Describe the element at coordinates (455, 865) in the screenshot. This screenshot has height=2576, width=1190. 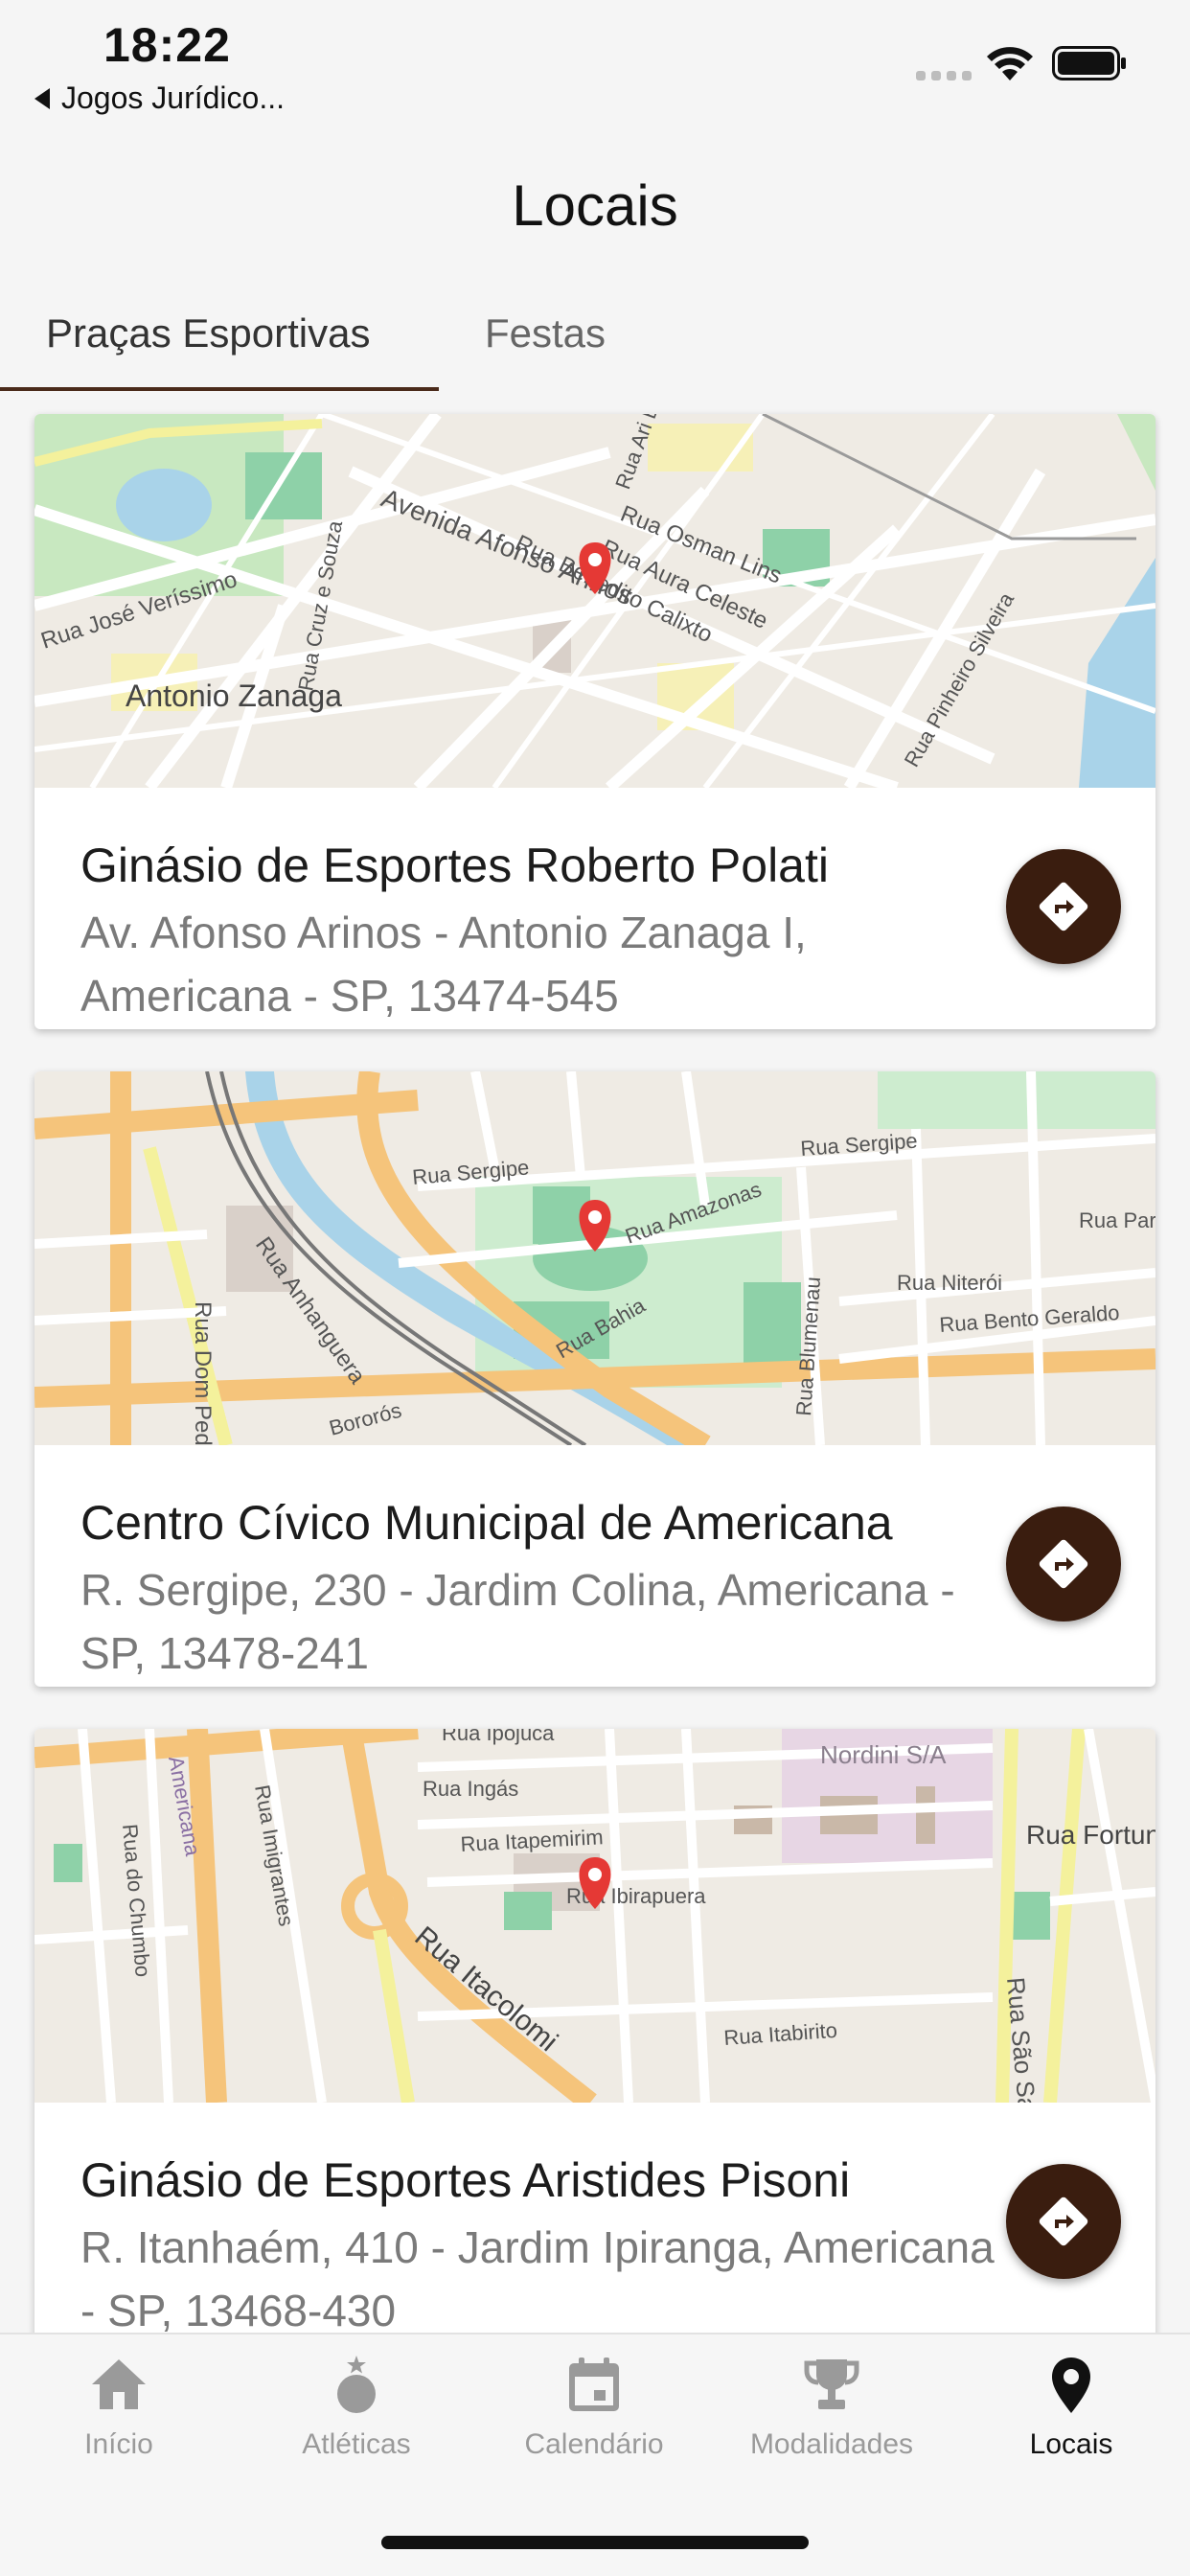
I see `place-name: Ginásio de Esportes Roberto Polati` at that location.